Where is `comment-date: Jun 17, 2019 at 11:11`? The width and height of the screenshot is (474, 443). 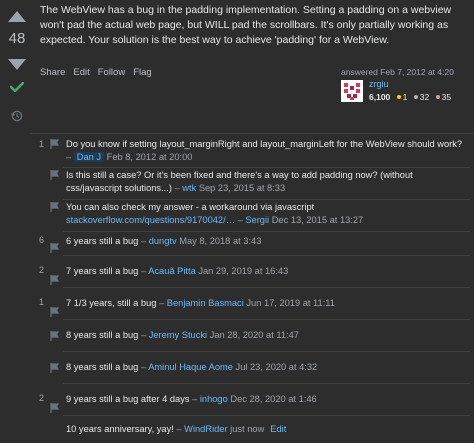
comment-date: Jun 17, 2019 at 11:11 is located at coordinates (290, 303).